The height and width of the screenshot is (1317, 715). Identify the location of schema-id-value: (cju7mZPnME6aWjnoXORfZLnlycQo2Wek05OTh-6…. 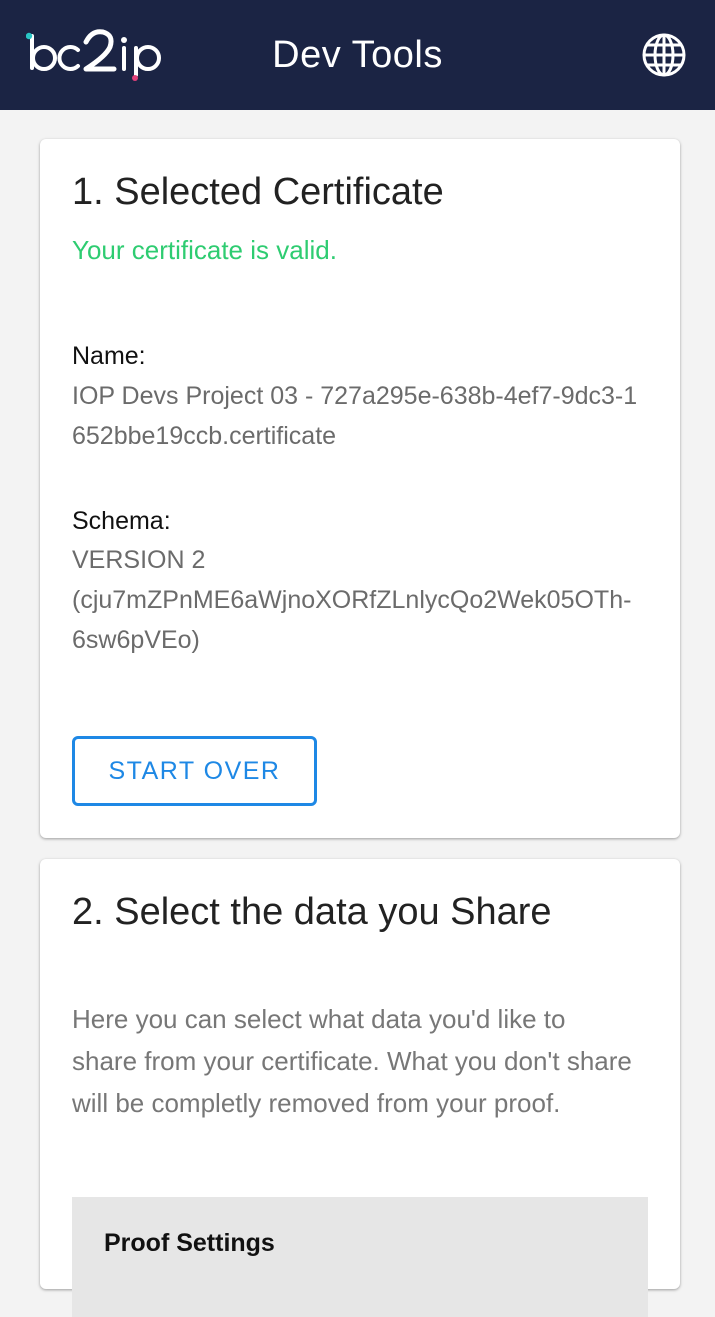
(352, 620).